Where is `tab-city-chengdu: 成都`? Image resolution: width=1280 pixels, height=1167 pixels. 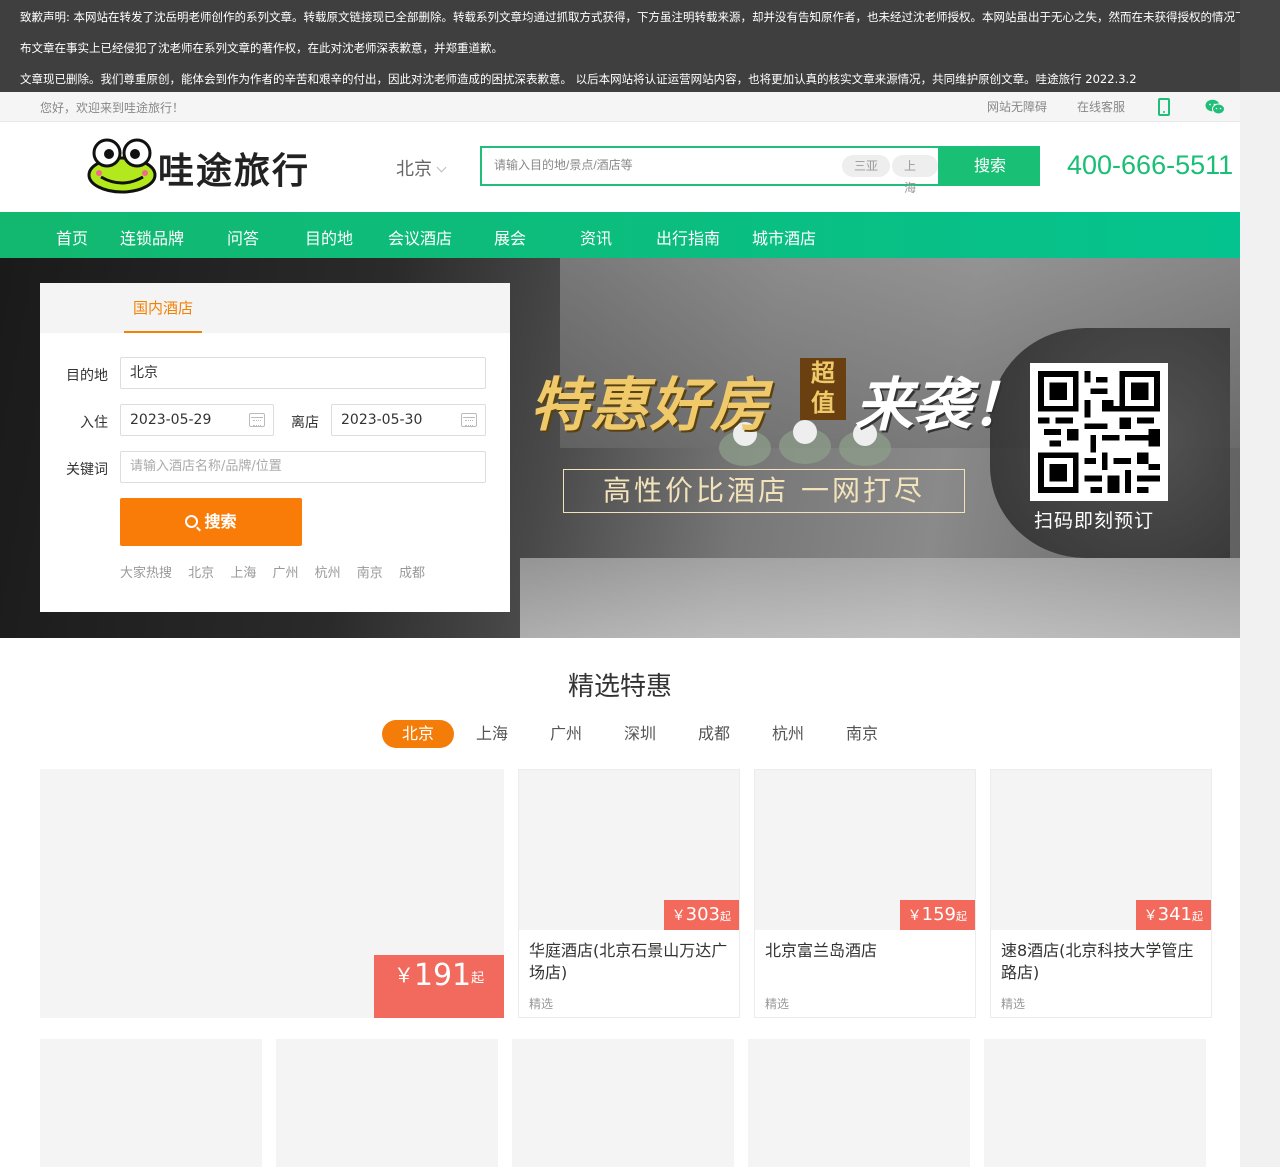 tab-city-chengdu: 成都 is located at coordinates (714, 734).